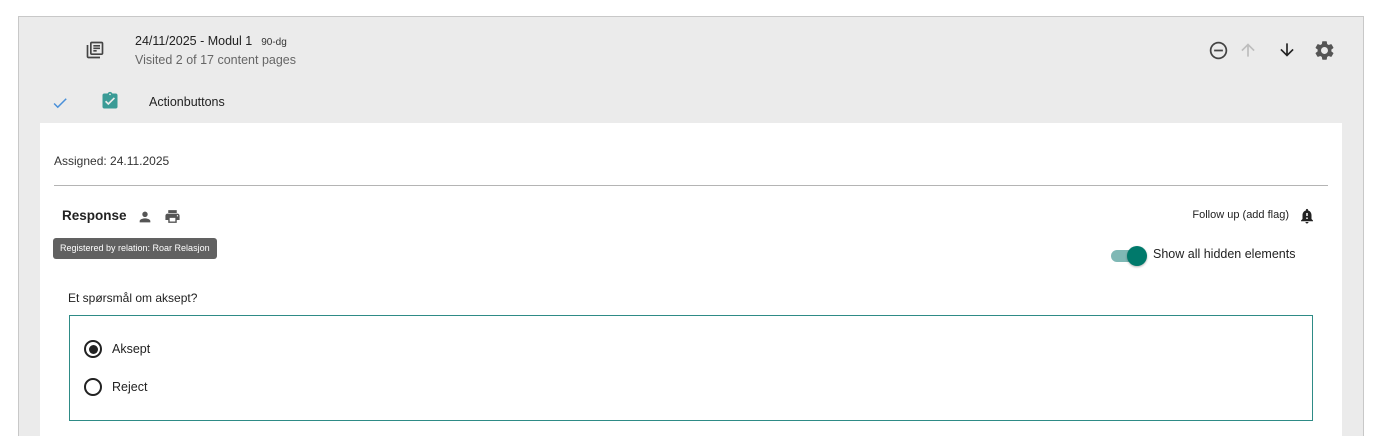 This screenshot has height=436, width=1379. I want to click on move-down-button, so click(1287, 50).